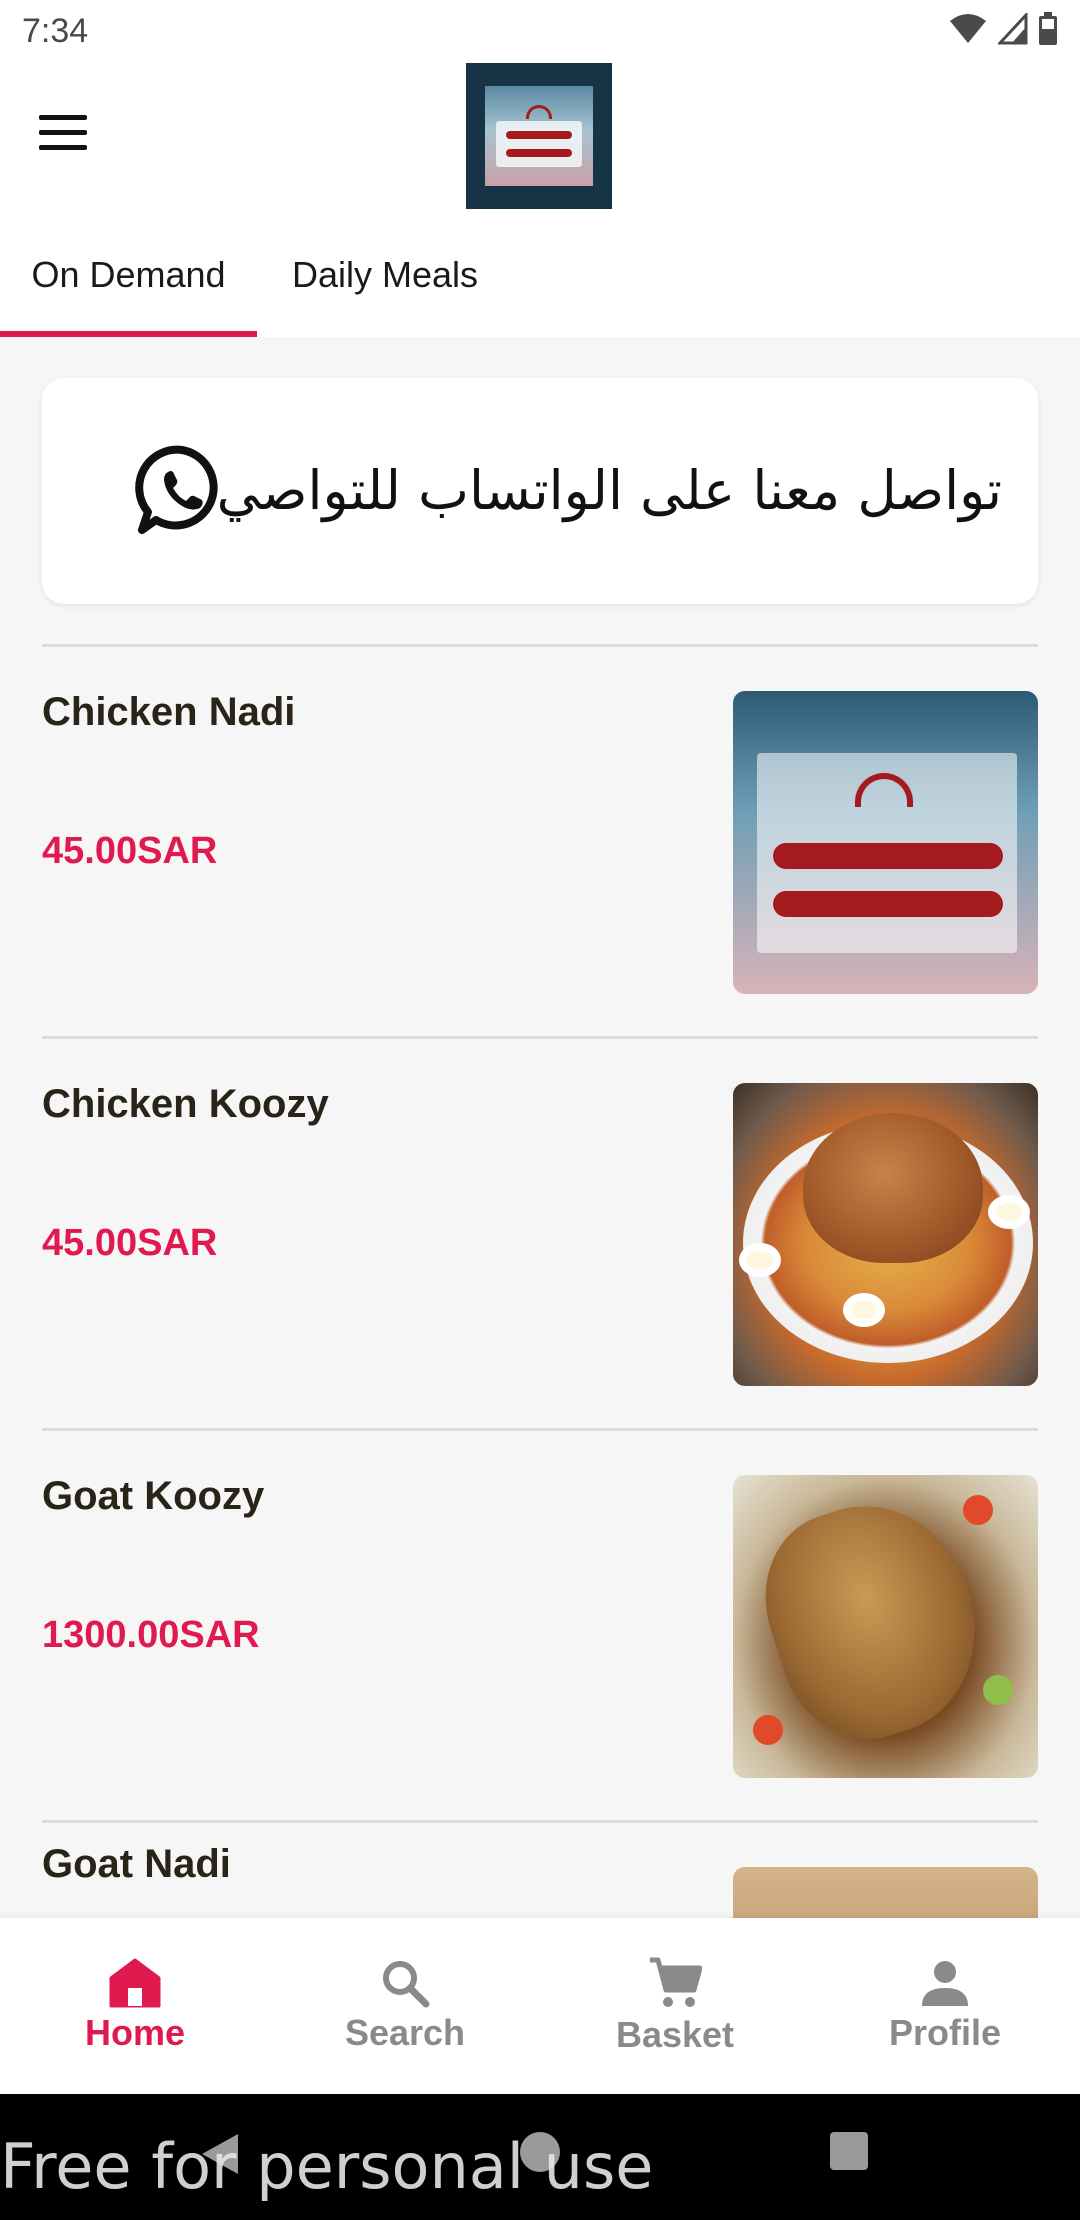  What do you see at coordinates (128, 334) in the screenshot?
I see `active-tab-indicator` at bounding box center [128, 334].